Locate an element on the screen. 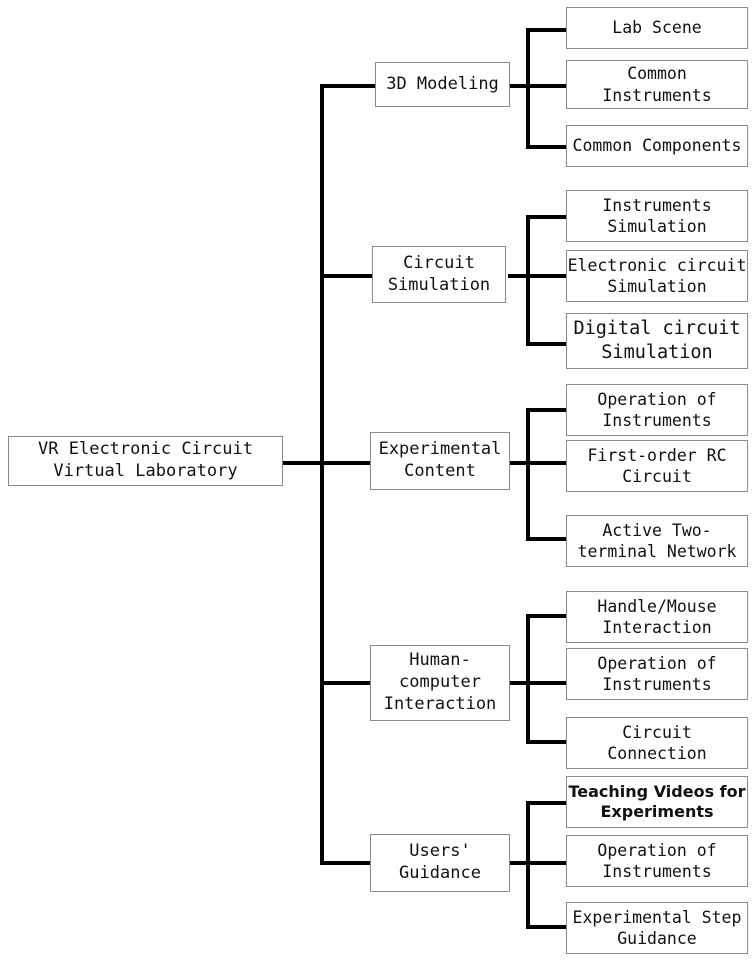 This screenshot has height=964, width=755. node-leaf-electronic-circuit-simulation: Electronic circuit Simulation is located at coordinates (657, 276).